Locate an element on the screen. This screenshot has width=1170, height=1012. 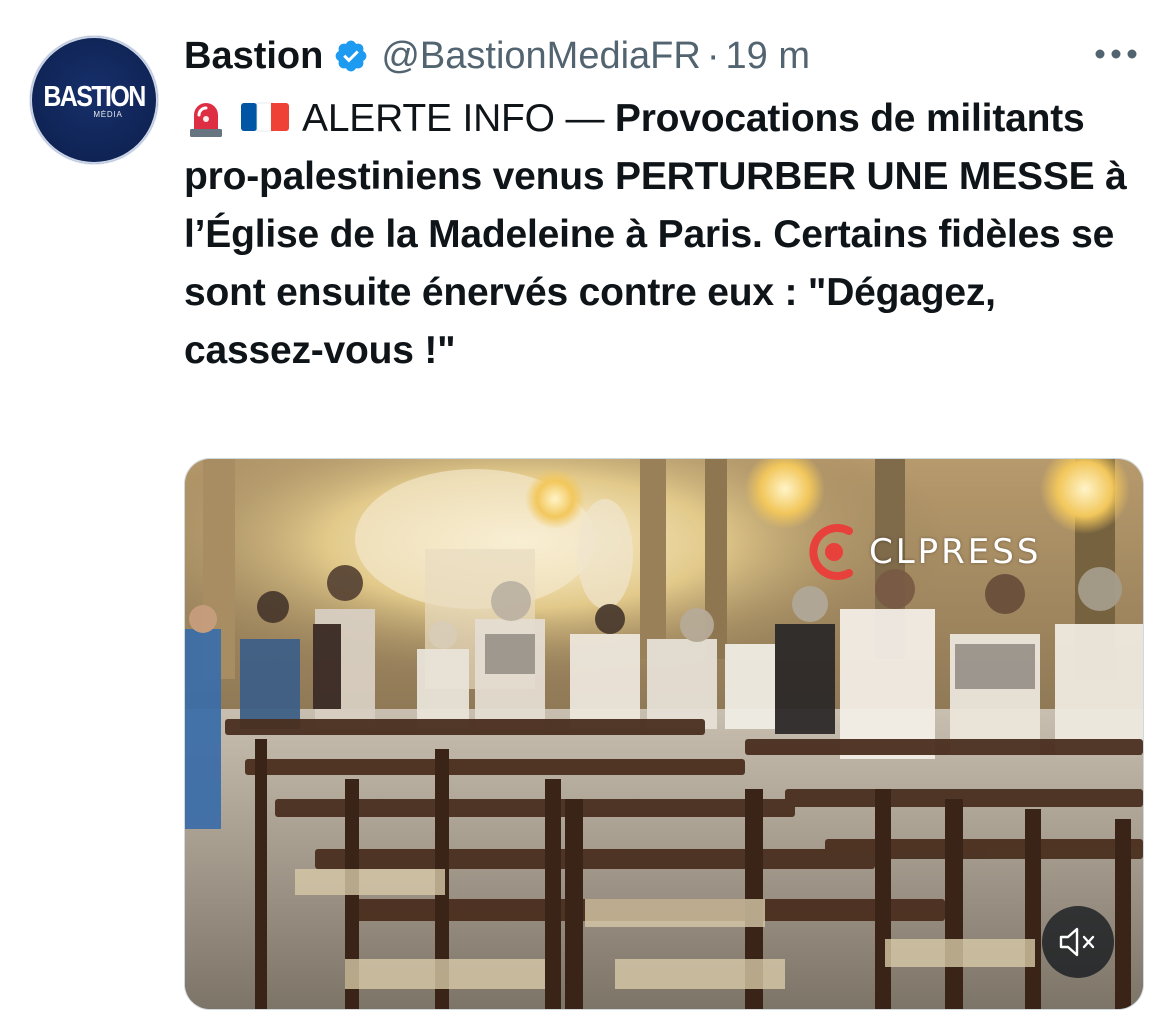
author-avatar: BASTION MÉDIA is located at coordinates (94, 100).